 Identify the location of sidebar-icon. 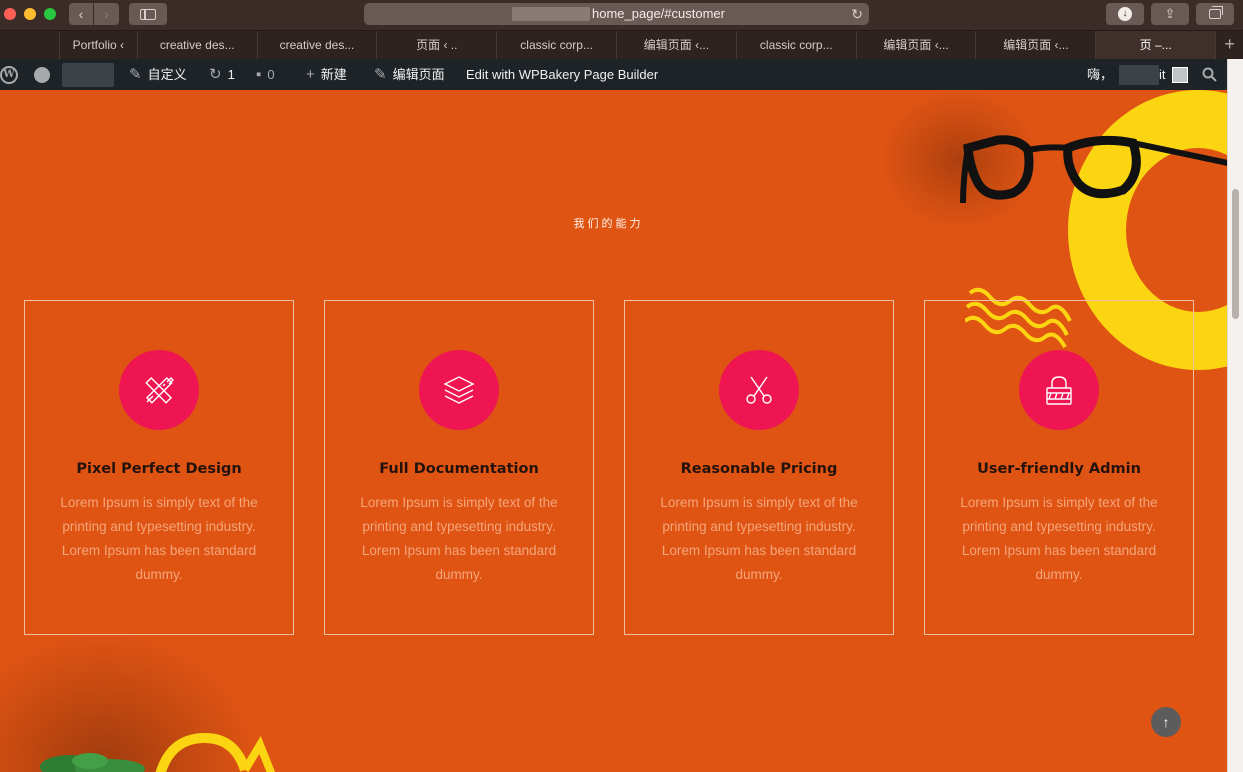
(148, 14).